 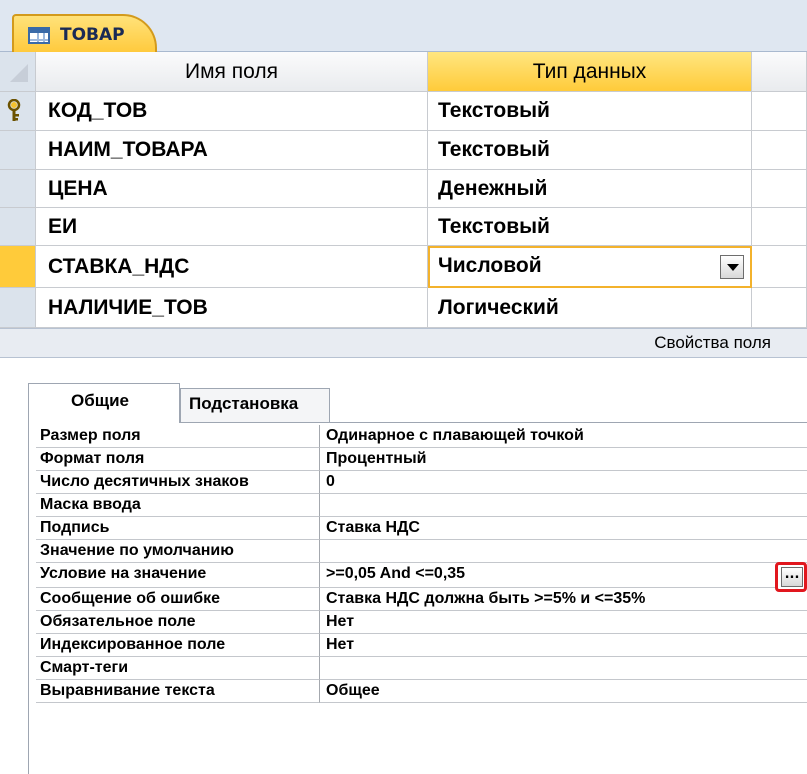 What do you see at coordinates (178, 482) in the screenshot?
I see `property-label: Число десятичных знаков` at bounding box center [178, 482].